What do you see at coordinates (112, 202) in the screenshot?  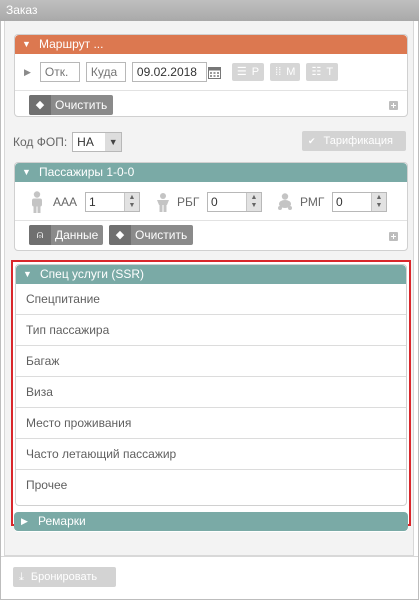 I see `adult-count-stepper: 1 ▲ ▼` at bounding box center [112, 202].